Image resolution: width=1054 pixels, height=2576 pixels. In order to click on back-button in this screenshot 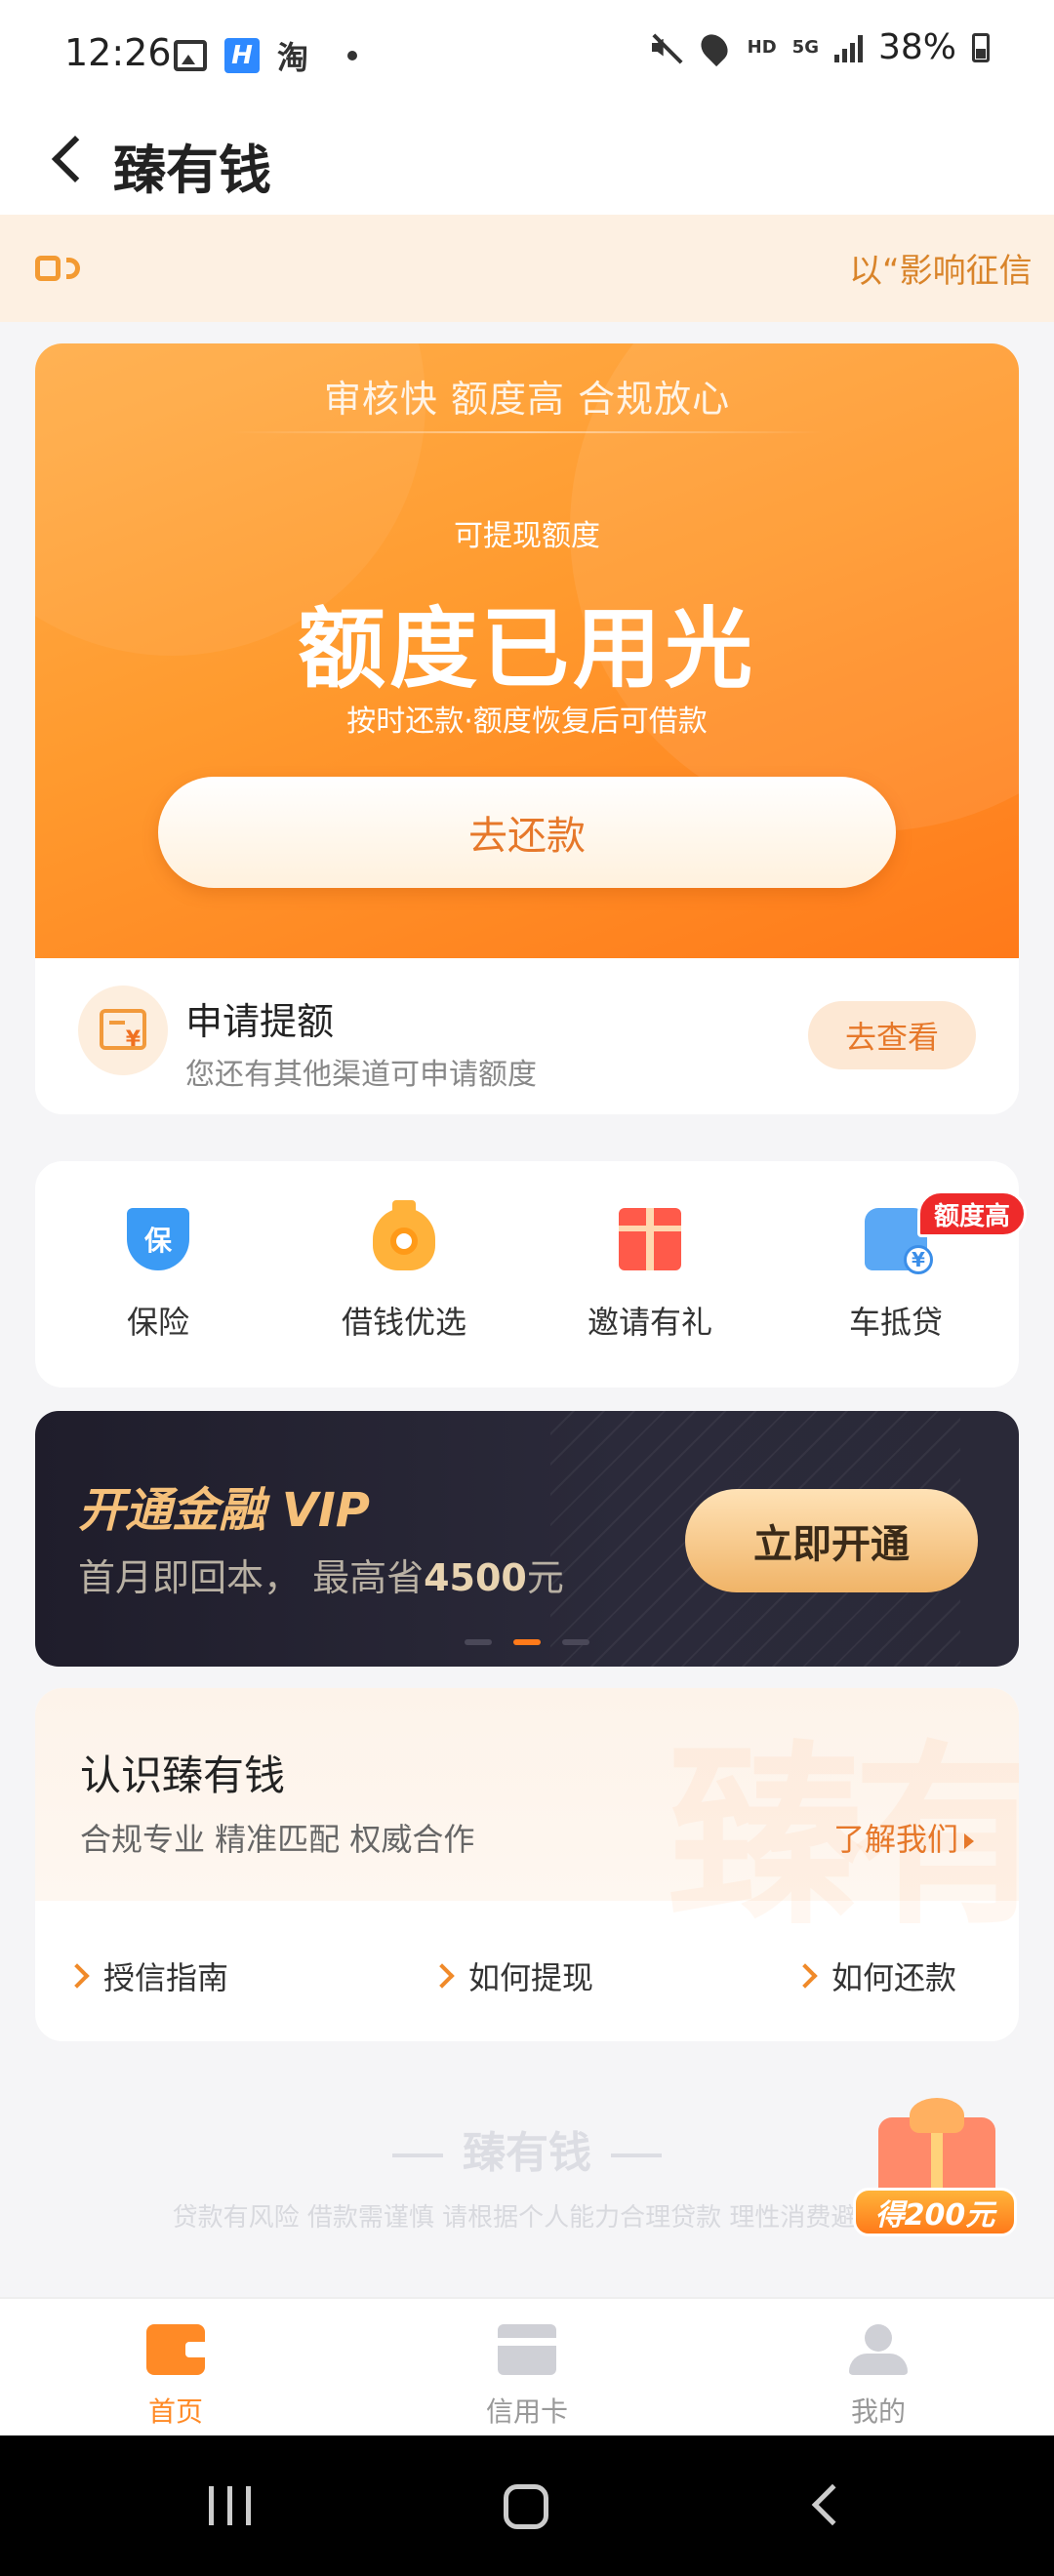, I will do `click(68, 158)`.